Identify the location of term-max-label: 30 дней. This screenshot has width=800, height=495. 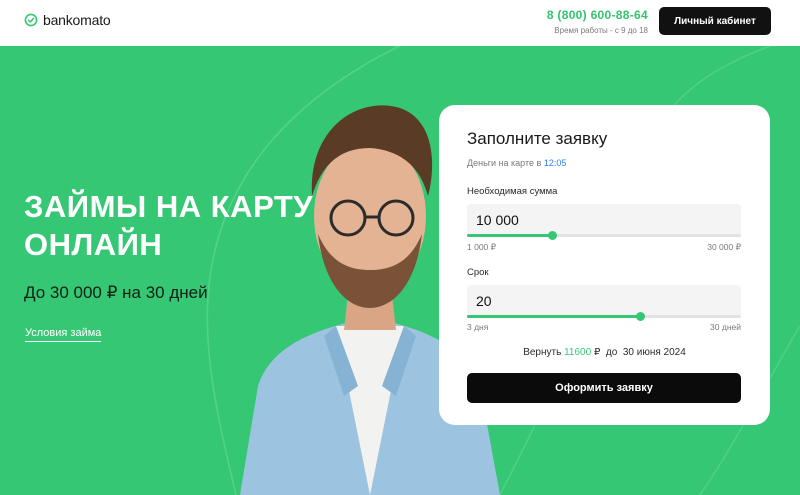
(725, 327).